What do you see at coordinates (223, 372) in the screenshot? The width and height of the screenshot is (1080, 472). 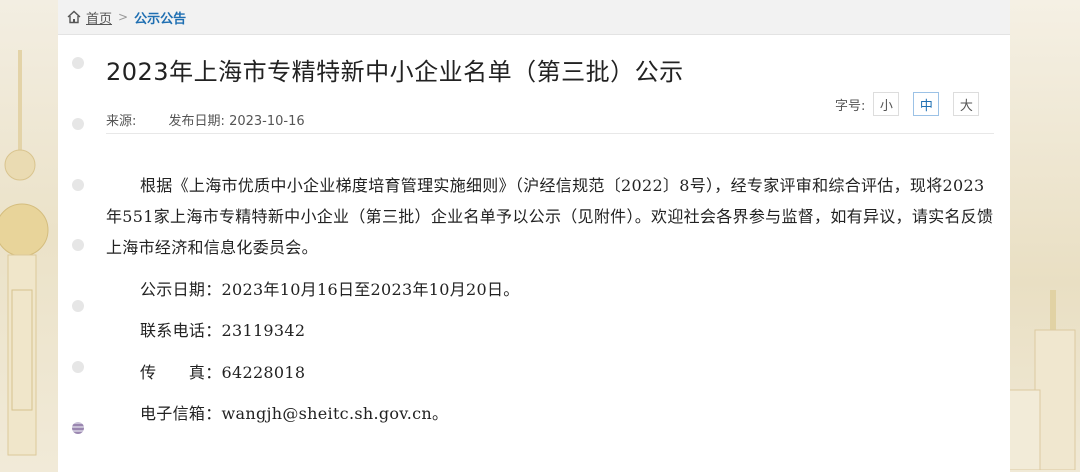 I see `contact-fax: 传 真：64228018` at bounding box center [223, 372].